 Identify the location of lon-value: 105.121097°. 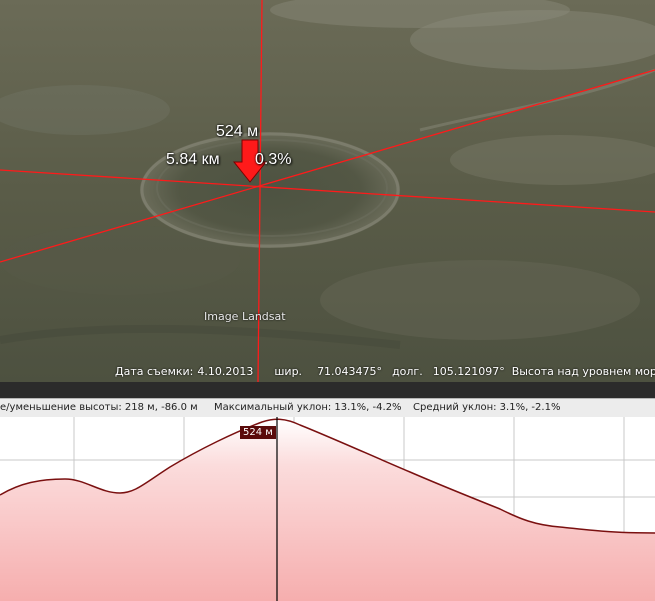
(468, 371).